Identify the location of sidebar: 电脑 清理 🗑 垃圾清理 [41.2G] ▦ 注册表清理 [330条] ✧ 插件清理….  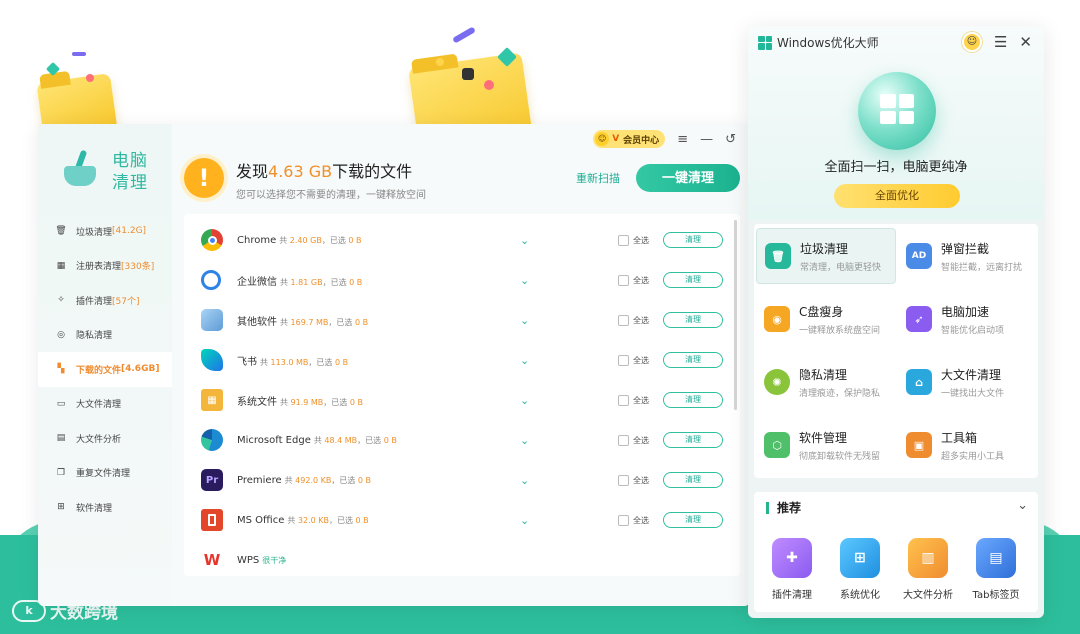
(105, 365).